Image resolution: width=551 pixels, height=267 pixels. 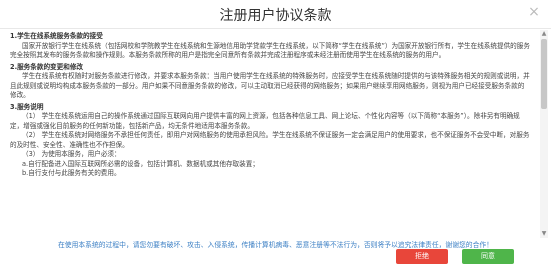 I want to click on scrollbar-thumb, so click(x=544, y=74).